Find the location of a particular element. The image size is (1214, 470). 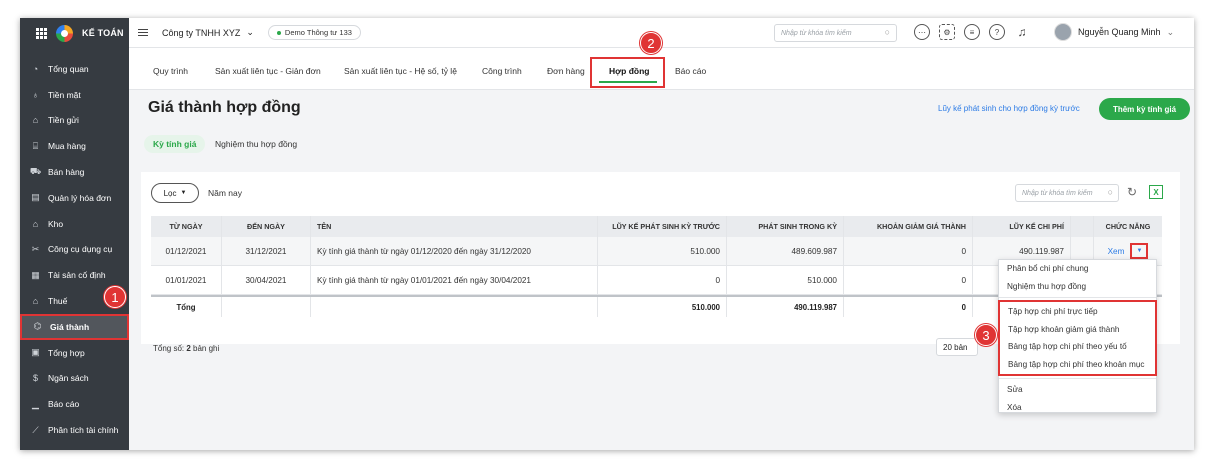

caret-down-icon: ▼ is located at coordinates (183, 193).